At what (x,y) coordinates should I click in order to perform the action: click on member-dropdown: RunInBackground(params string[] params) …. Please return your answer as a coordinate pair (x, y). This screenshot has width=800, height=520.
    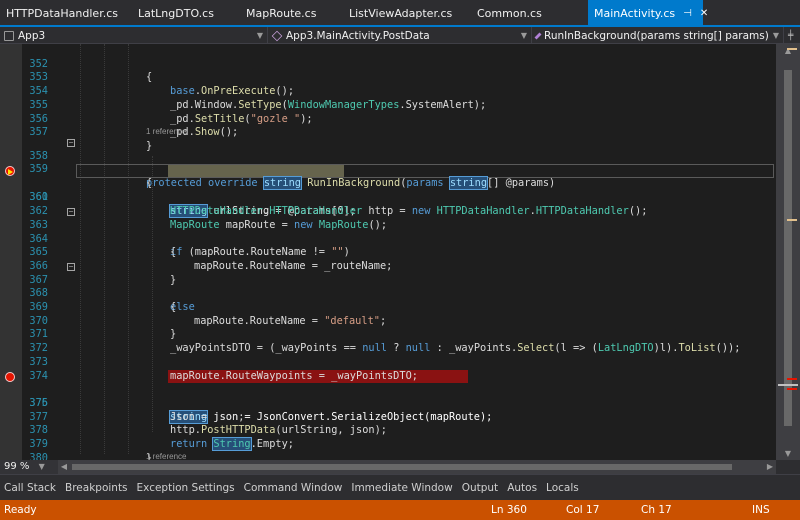
    Looking at the image, I should click on (658, 35).